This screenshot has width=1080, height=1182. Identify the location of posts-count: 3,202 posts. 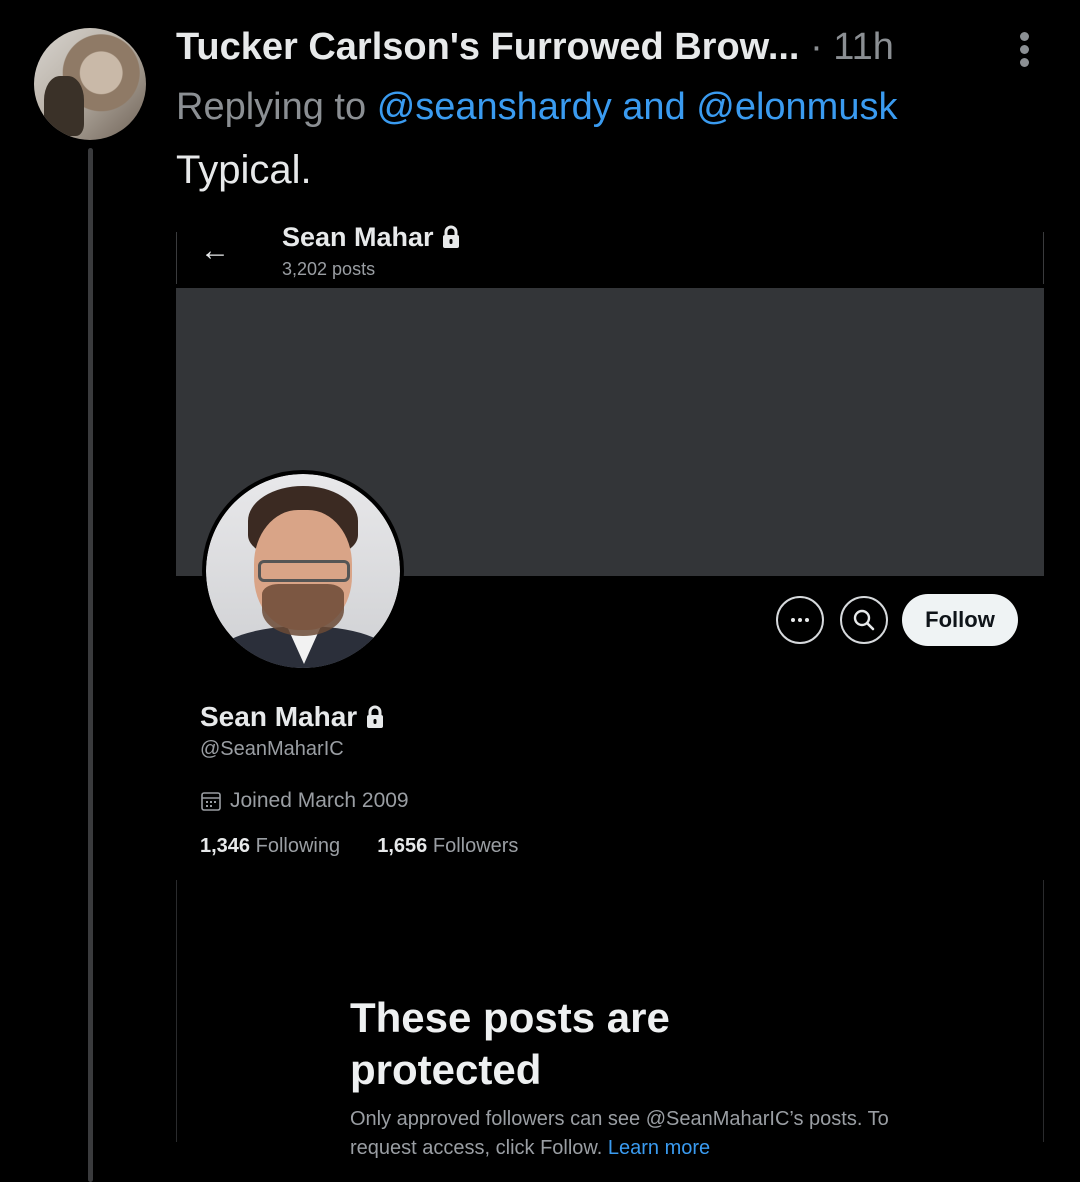
(329, 269).